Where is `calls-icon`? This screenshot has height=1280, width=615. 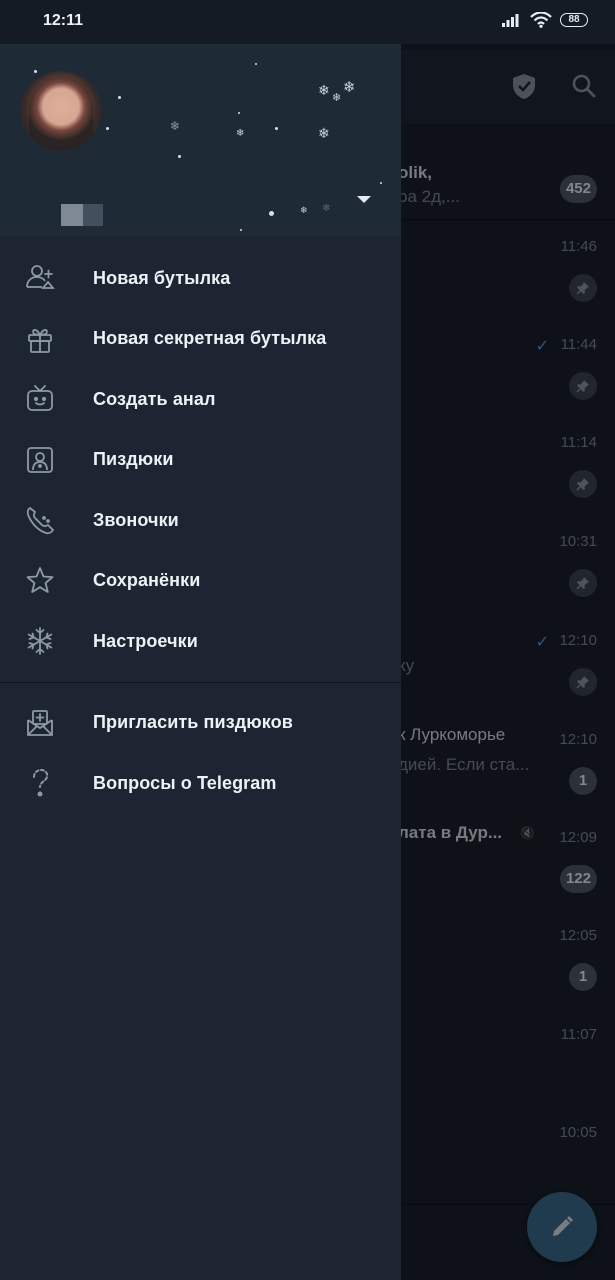 calls-icon is located at coordinates (40, 520).